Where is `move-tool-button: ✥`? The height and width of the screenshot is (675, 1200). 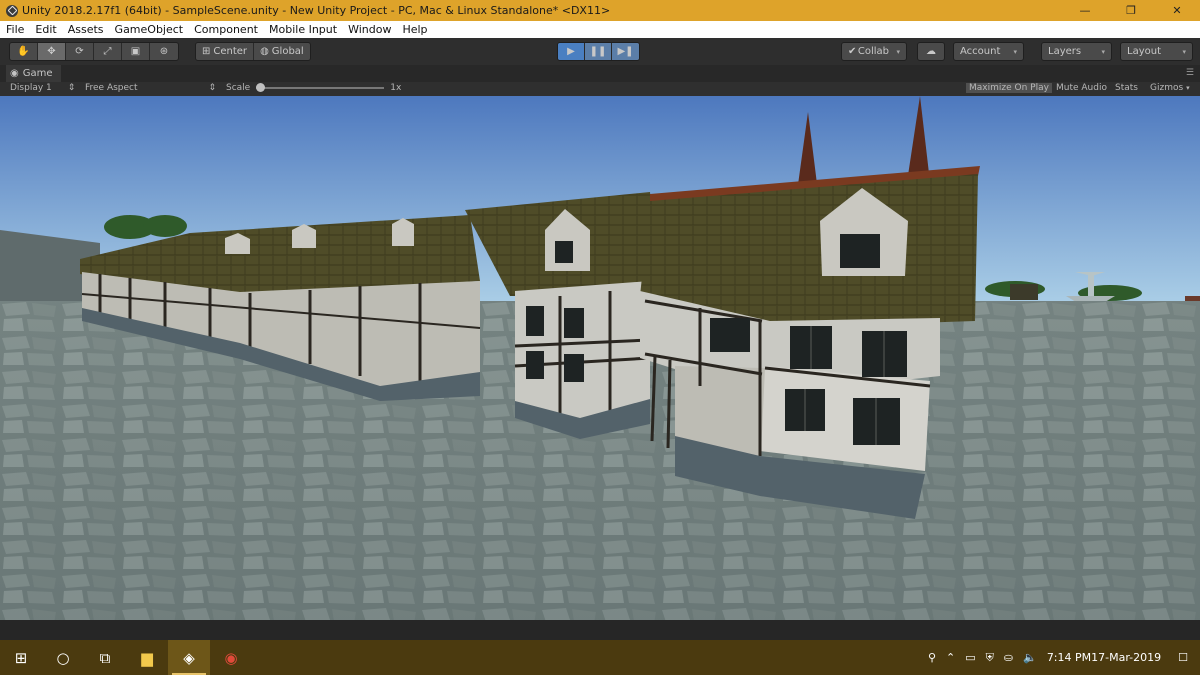
move-tool-button: ✥ is located at coordinates (52, 51).